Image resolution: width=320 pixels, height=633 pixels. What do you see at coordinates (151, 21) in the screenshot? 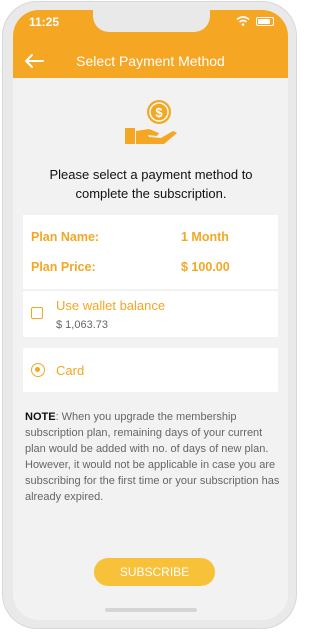
I see `notch` at bounding box center [151, 21].